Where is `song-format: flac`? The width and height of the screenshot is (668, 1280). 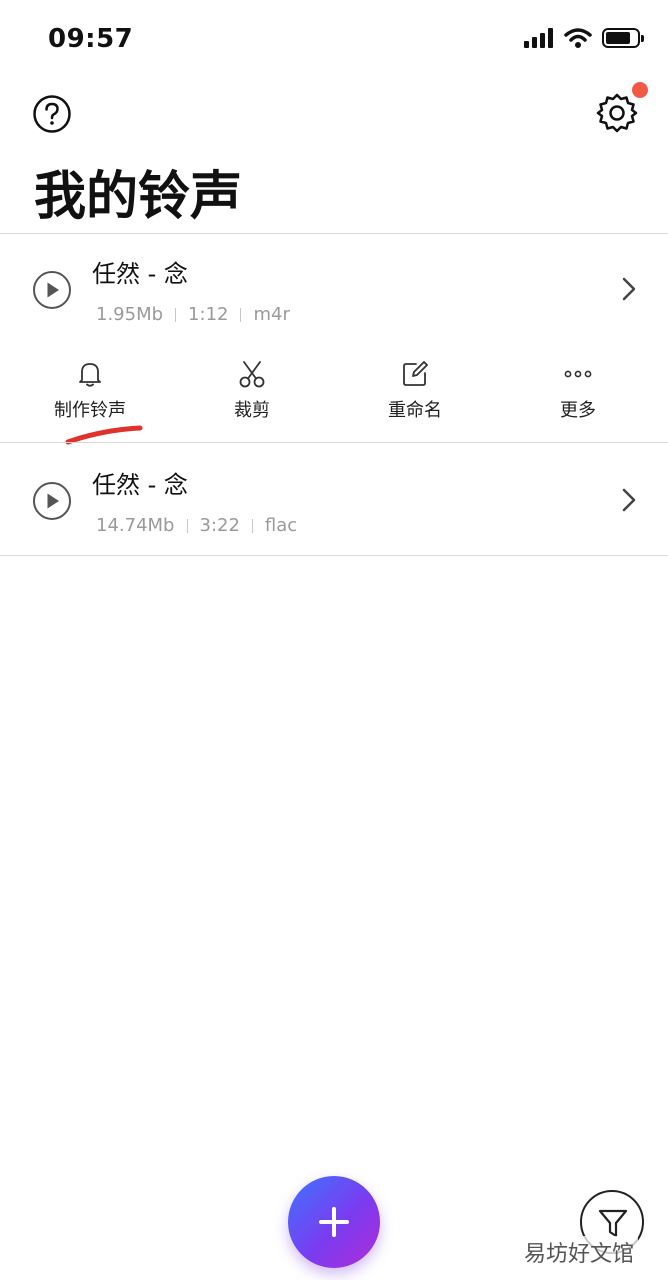 song-format: flac is located at coordinates (281, 525).